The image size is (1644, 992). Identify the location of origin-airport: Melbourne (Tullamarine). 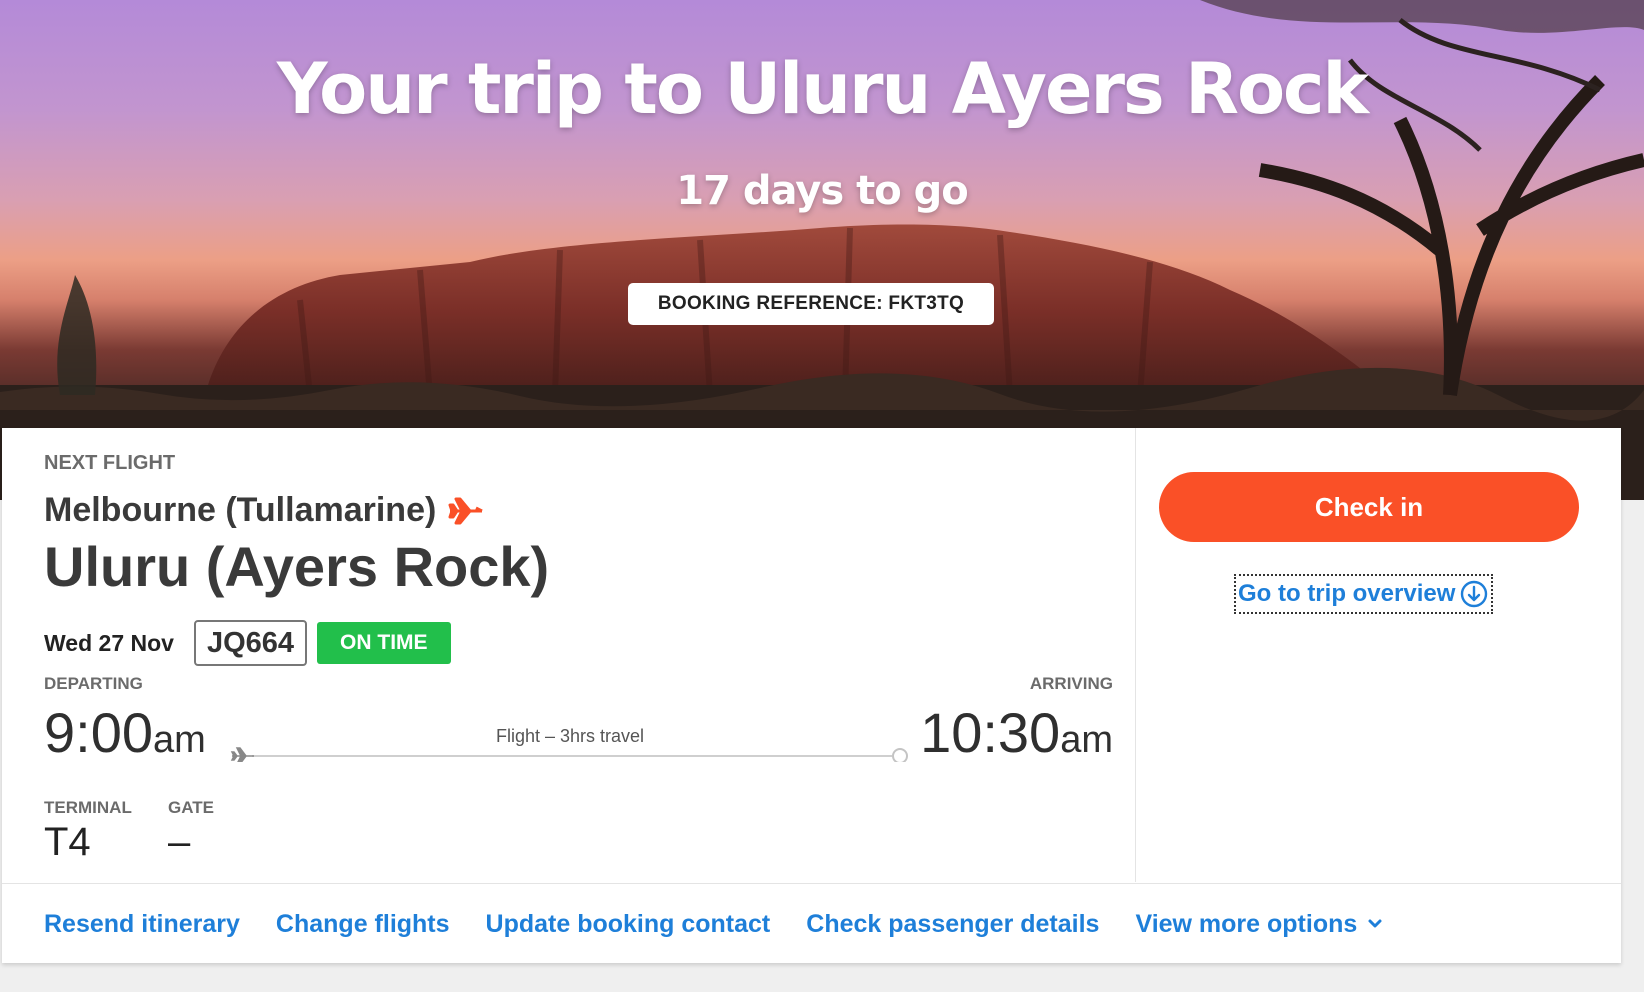
(264, 510).